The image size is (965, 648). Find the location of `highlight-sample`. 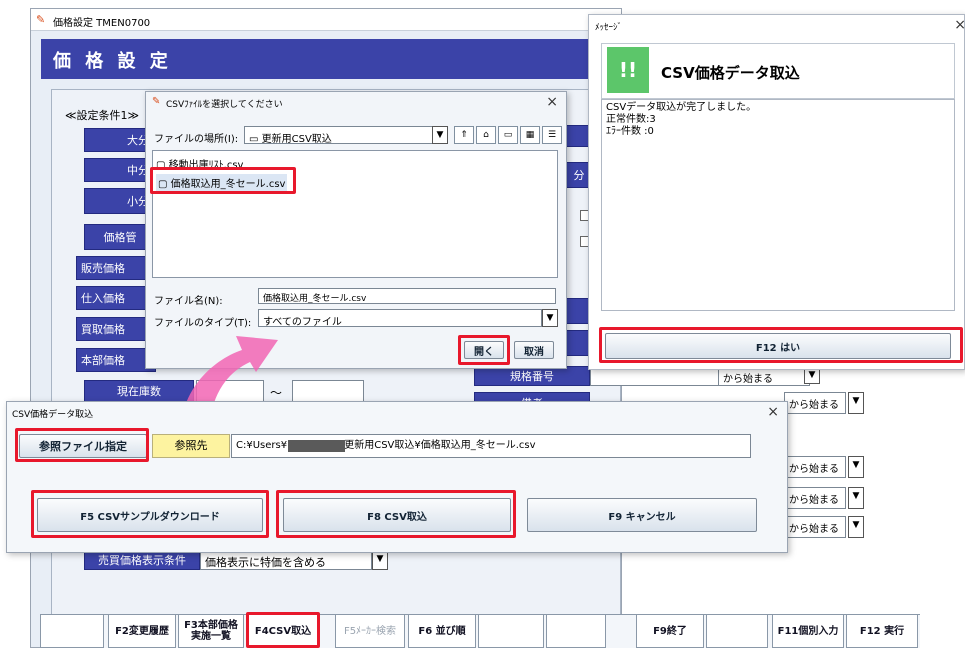

highlight-sample is located at coordinates (150, 514).